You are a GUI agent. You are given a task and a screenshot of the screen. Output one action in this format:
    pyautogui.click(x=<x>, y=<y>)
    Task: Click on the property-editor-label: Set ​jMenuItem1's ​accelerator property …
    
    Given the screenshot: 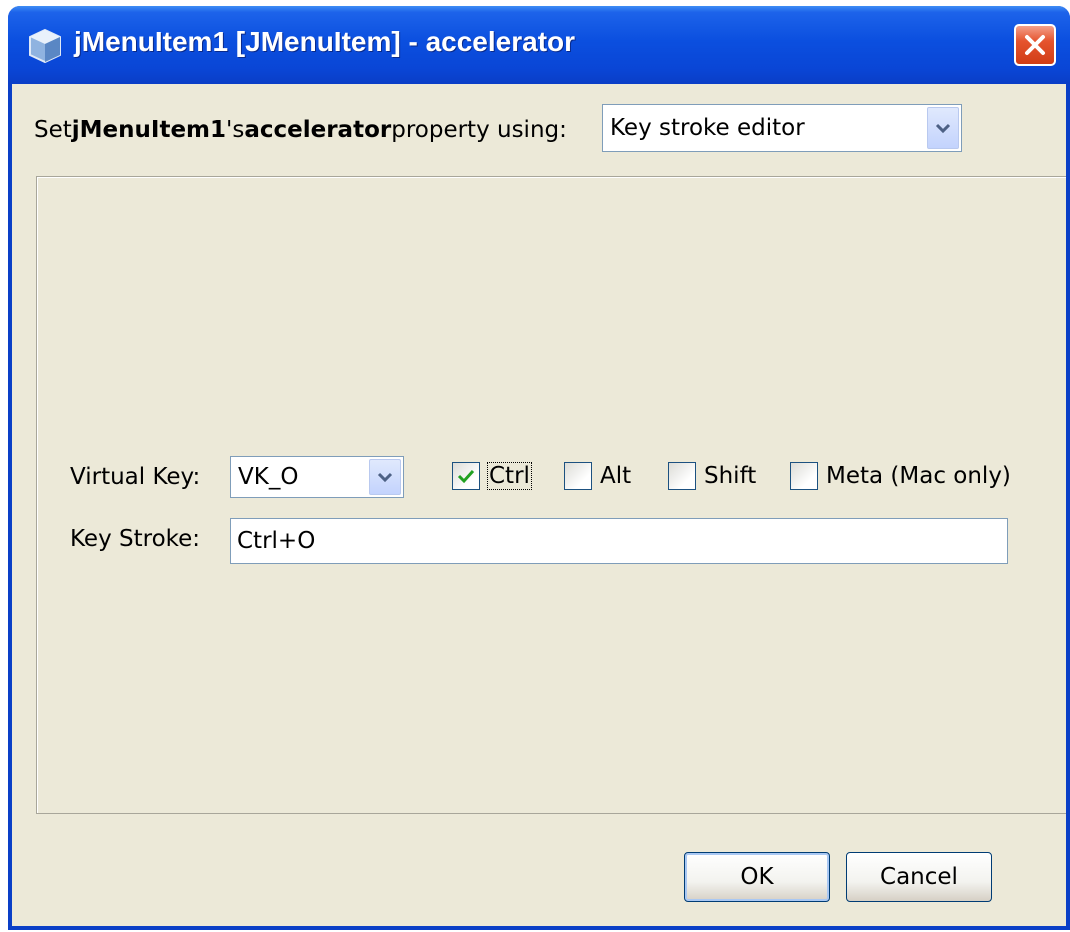 What is the action you would take?
    pyautogui.click(x=300, y=130)
    